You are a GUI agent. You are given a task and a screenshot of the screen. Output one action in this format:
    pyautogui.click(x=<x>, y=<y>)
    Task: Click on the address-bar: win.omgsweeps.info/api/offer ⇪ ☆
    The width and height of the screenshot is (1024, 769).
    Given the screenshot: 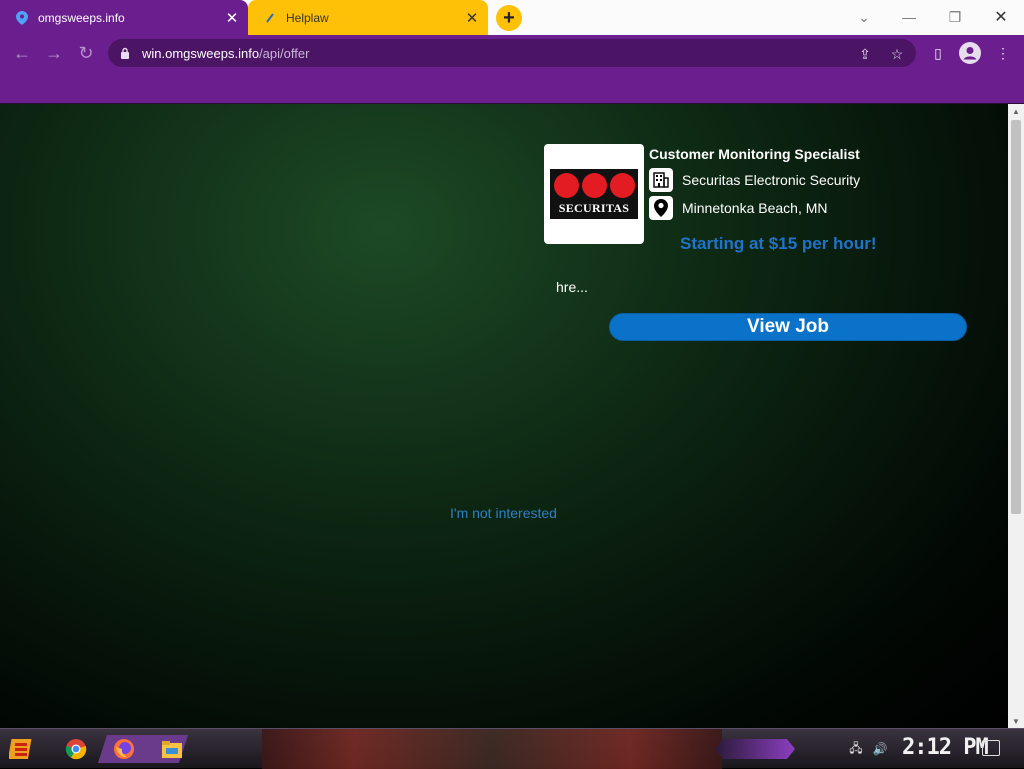 What is the action you would take?
    pyautogui.click(x=512, y=53)
    